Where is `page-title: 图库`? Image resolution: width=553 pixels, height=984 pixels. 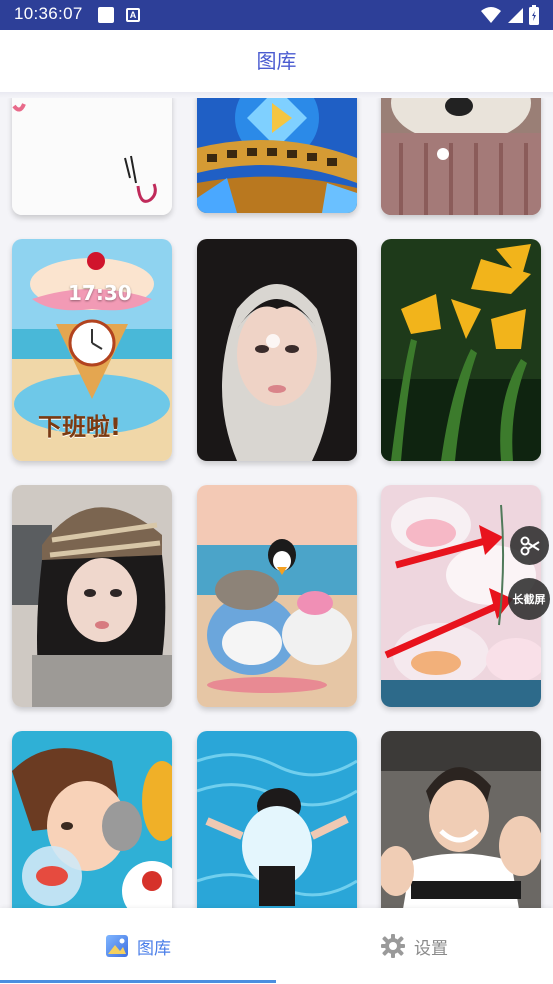
page-title: 图库 is located at coordinates (276, 61).